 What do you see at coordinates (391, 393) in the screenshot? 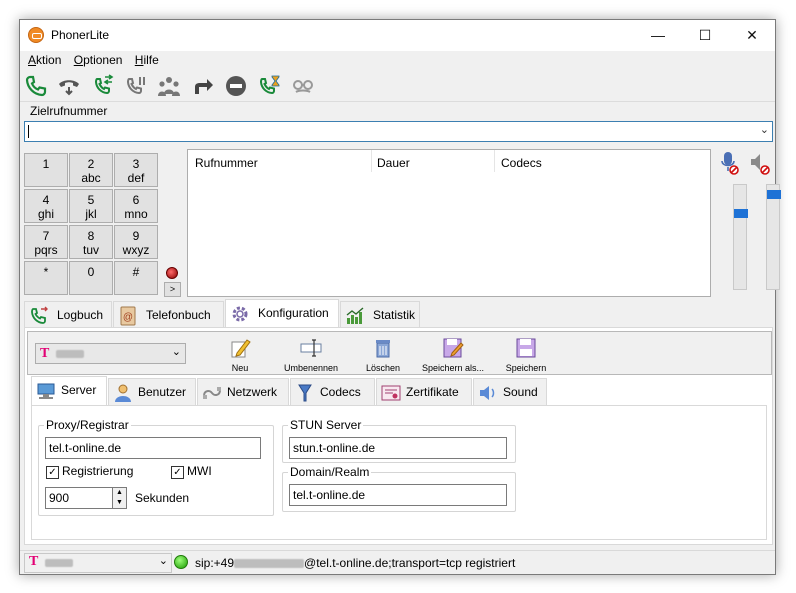
I see `certificate-icon` at bounding box center [391, 393].